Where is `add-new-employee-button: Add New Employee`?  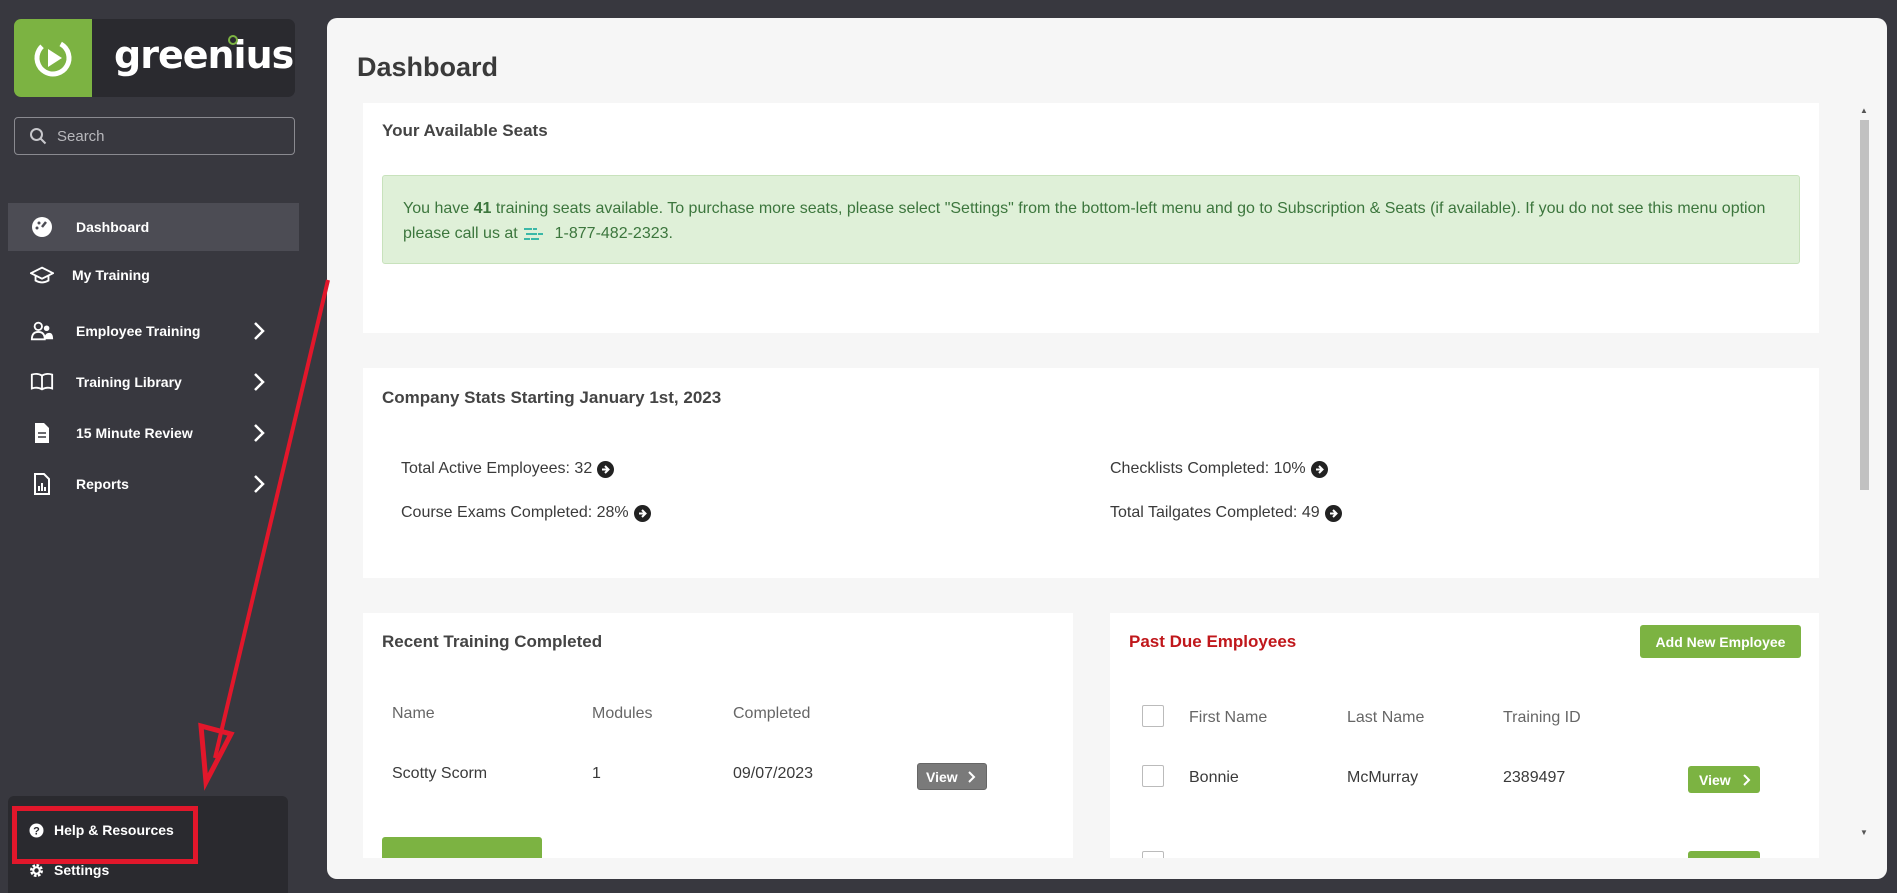
add-new-employee-button: Add New Employee is located at coordinates (1720, 641).